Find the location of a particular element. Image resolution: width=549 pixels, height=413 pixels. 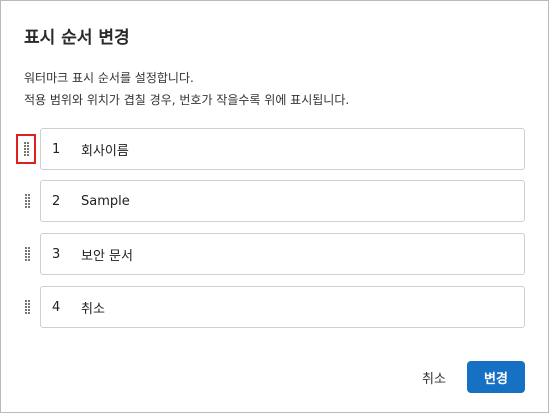

cancel-button: 취소 is located at coordinates (434, 377).